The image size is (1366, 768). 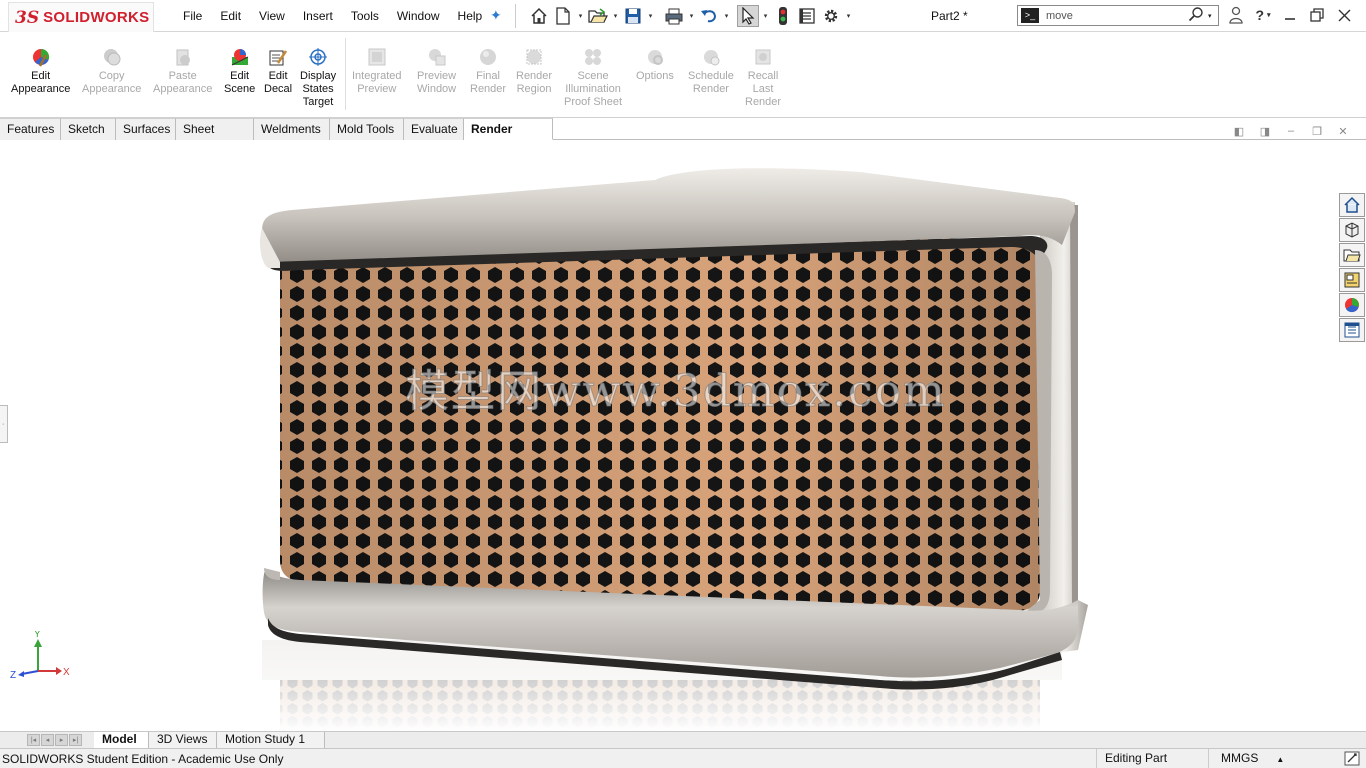 I want to click on custom-properties-icon, so click(x=1352, y=330).